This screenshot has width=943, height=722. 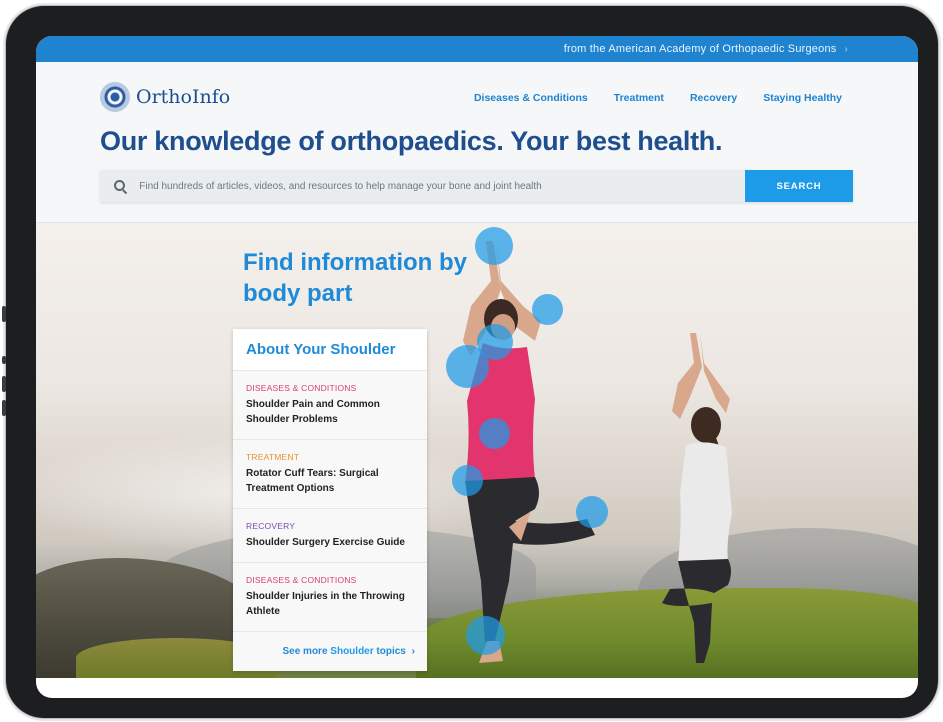 I want to click on site-logo: OrthoInfo, so click(x=165, y=97).